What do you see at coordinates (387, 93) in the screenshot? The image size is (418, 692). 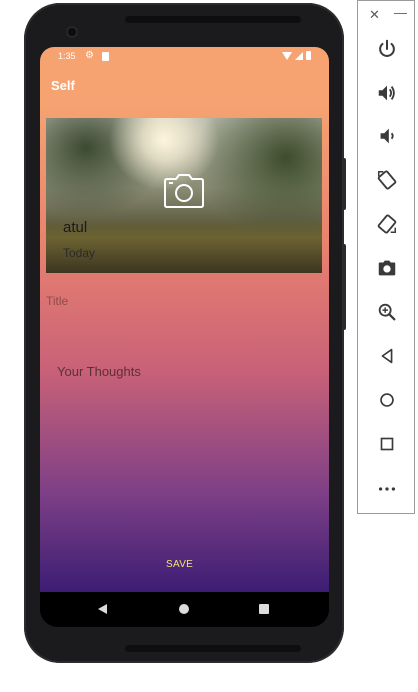 I see `volume-up-icon` at bounding box center [387, 93].